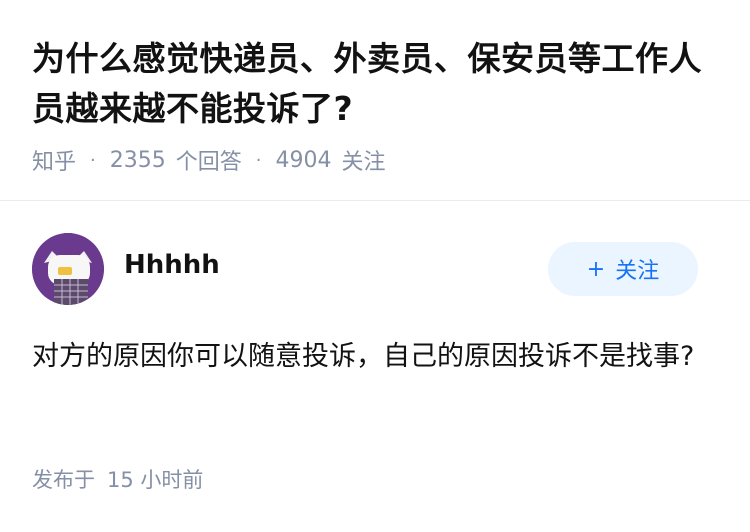 The image size is (750, 532). Describe the element at coordinates (363, 162) in the screenshot. I see `followers-label: 关注` at that location.